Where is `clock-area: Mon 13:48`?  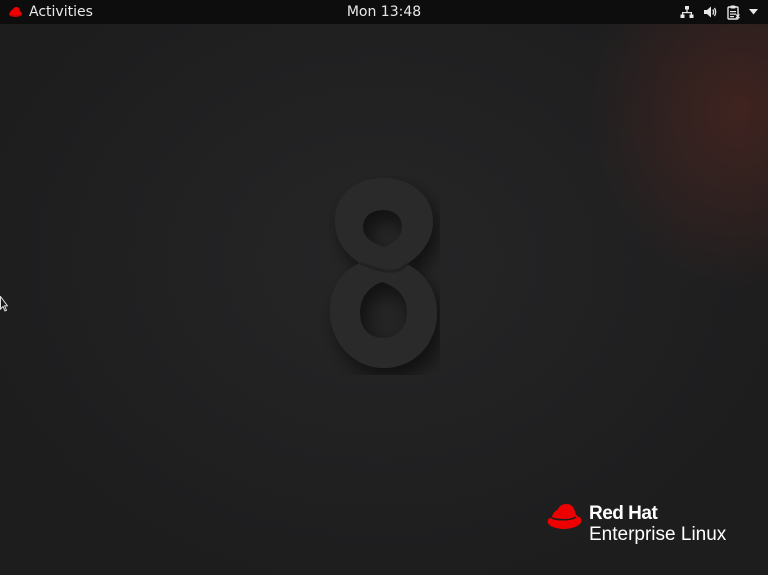 clock-area: Mon 13:48 is located at coordinates (384, 12).